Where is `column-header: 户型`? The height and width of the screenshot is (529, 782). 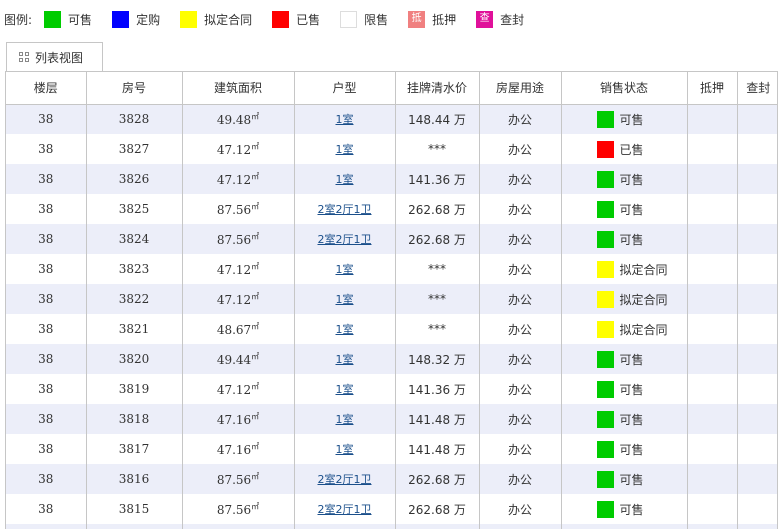 column-header: 户型 is located at coordinates (345, 88).